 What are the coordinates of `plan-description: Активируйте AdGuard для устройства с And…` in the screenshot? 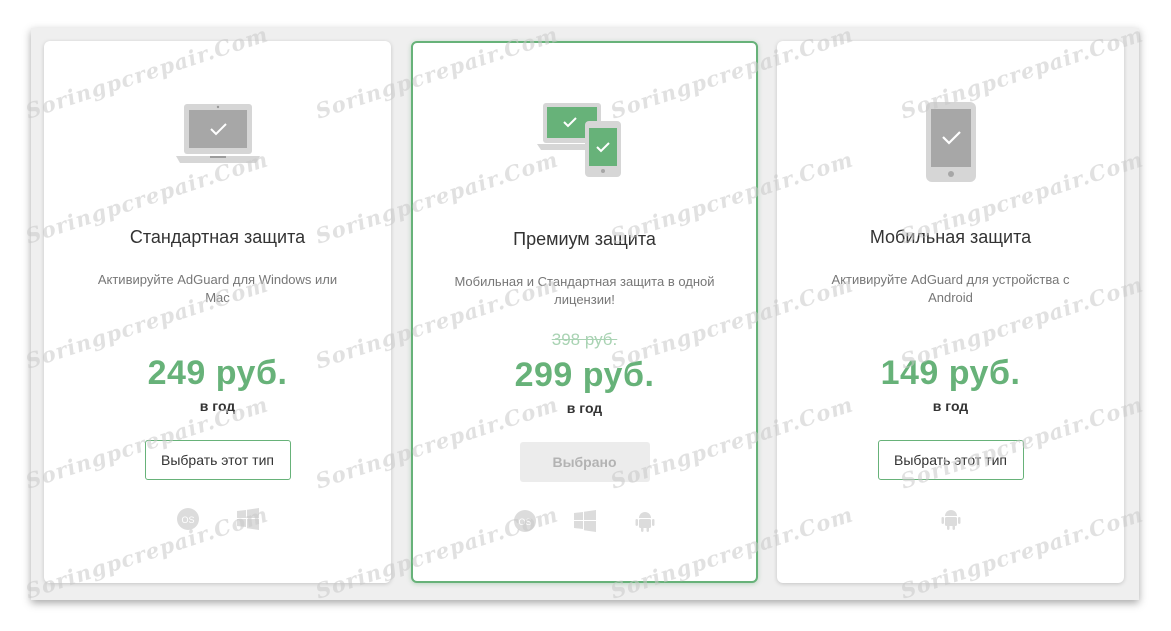 It's located at (950, 288).